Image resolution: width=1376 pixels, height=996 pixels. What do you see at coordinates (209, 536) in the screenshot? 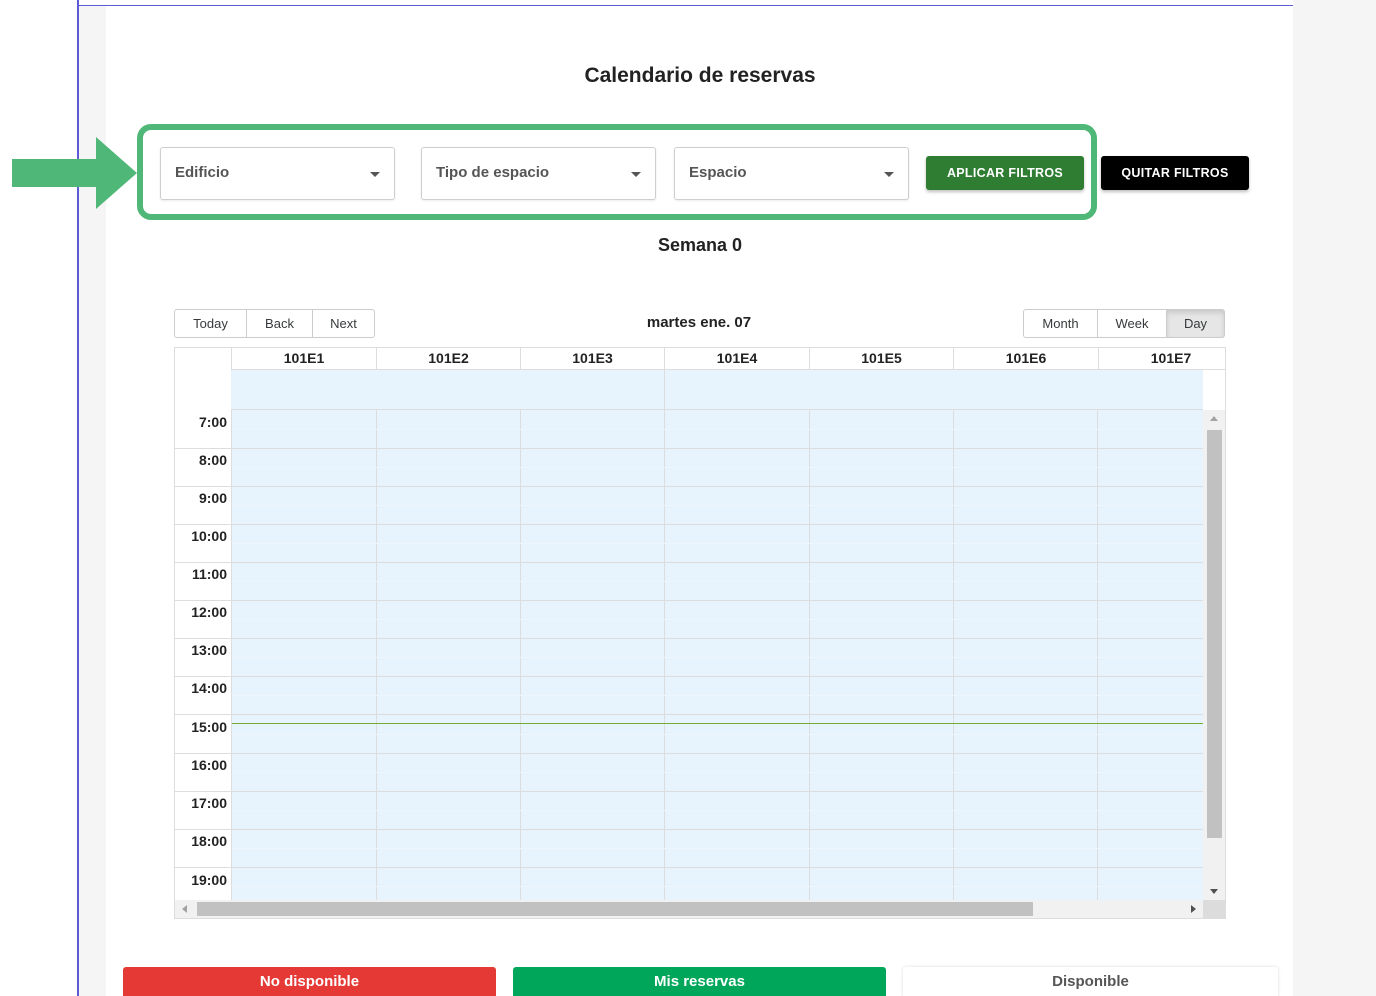
I see `time-label: 10:00` at bounding box center [209, 536].